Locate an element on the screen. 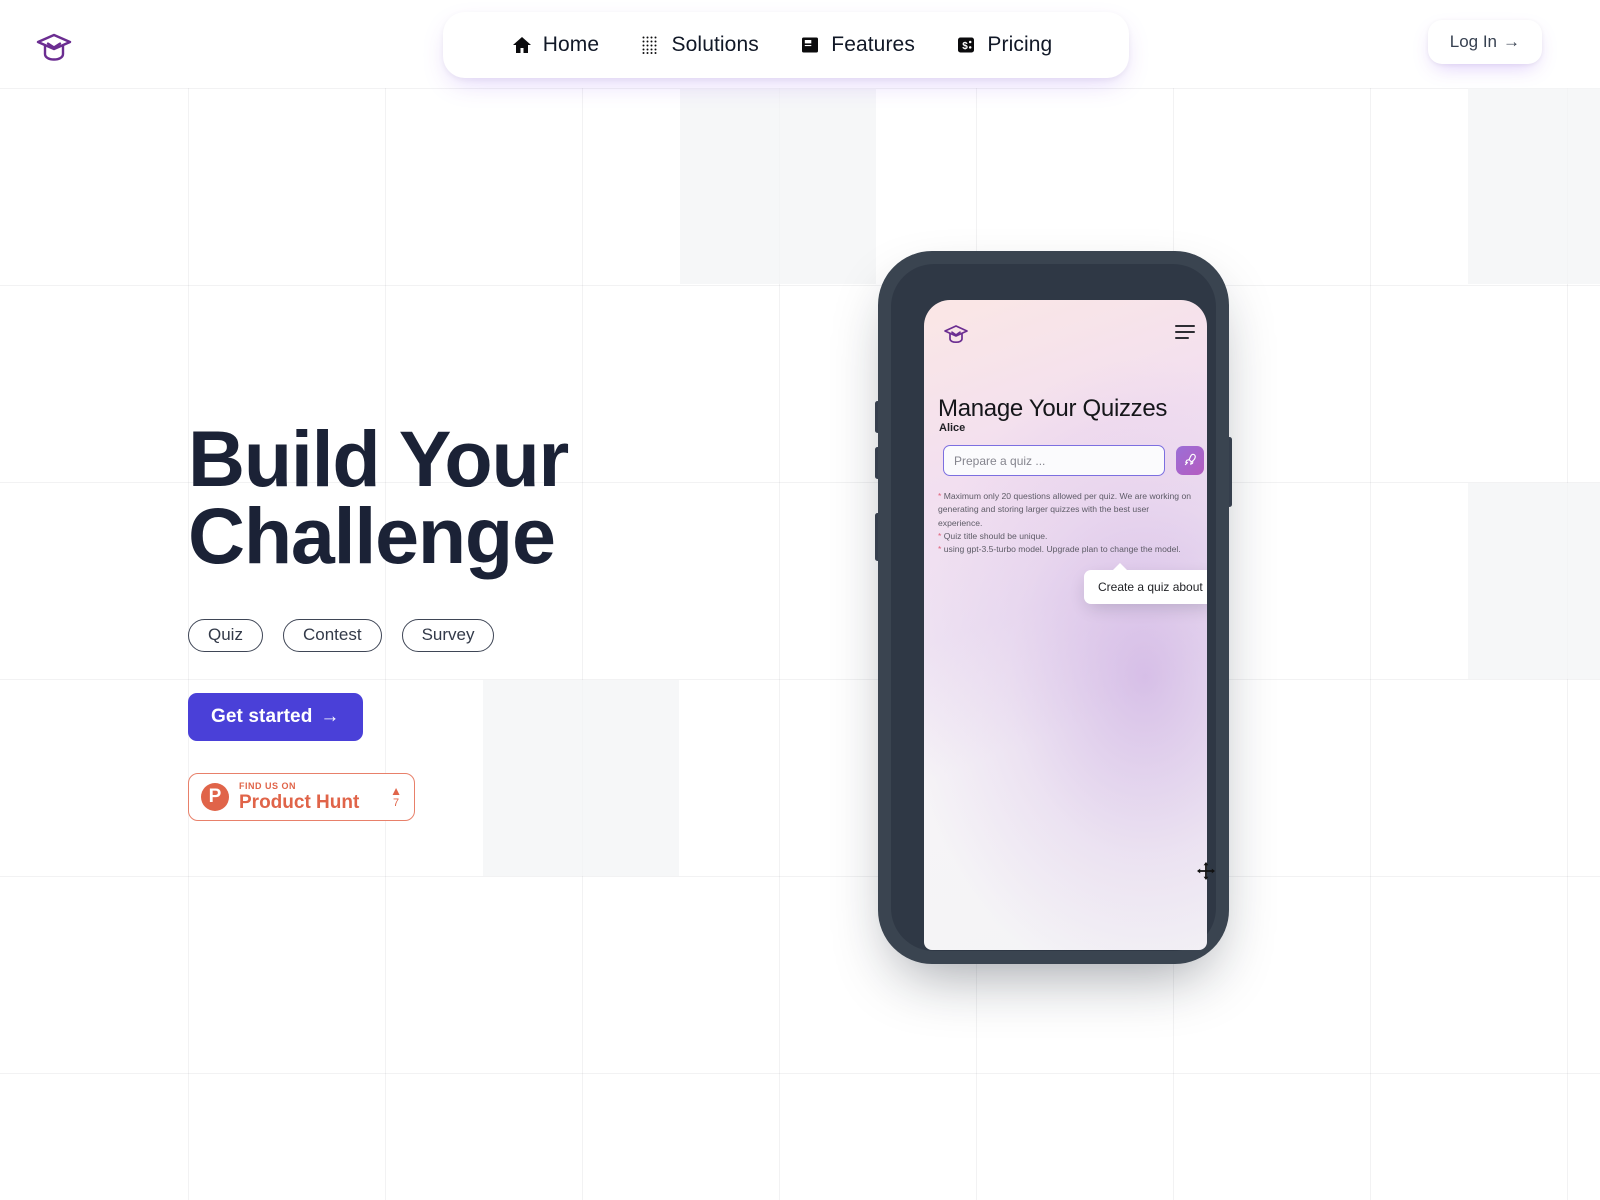 This screenshot has height=1200, width=1600. hero-title-line-2: Challenge is located at coordinates (372, 536).